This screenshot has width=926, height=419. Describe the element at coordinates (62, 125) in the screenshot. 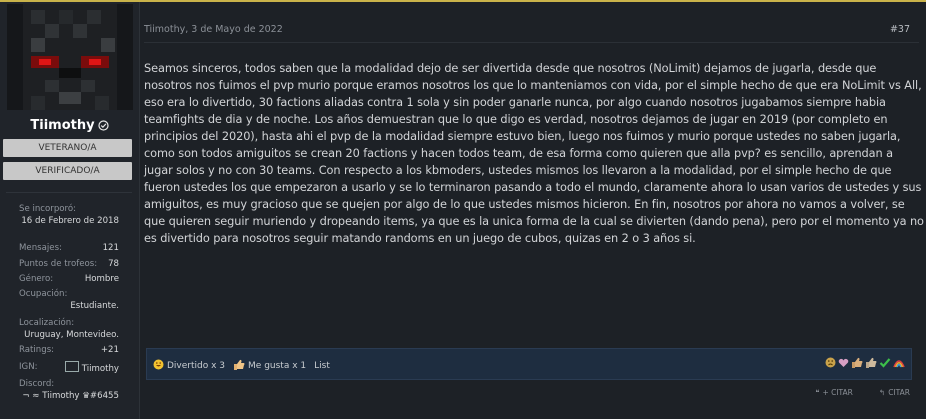

I see `username-text: Tiimothy` at that location.